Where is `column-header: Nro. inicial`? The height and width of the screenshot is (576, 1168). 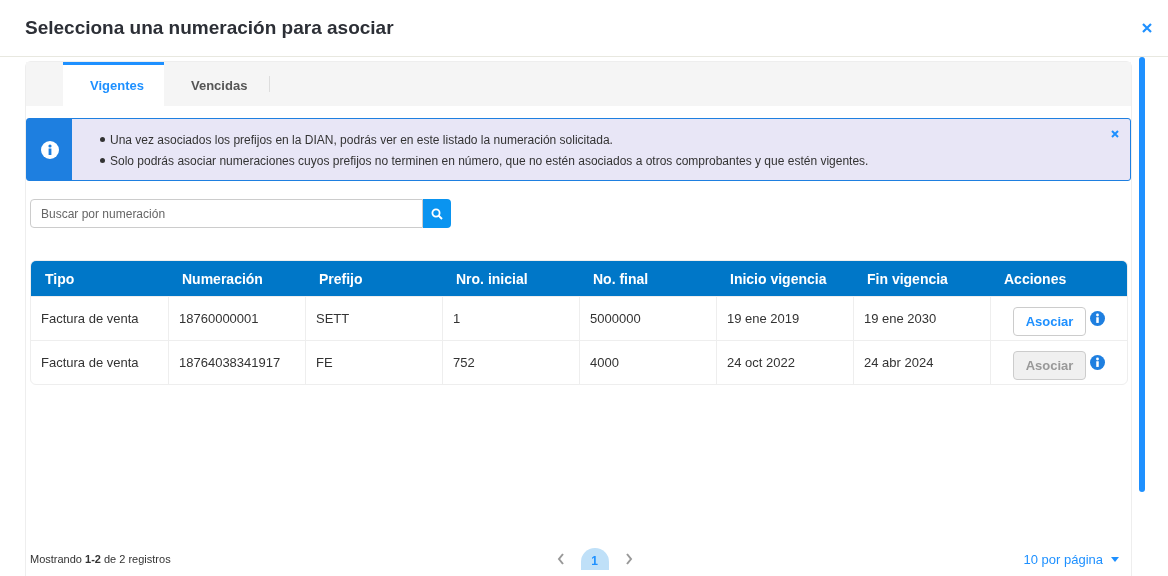 column-header: Nro. inicial is located at coordinates (492, 278).